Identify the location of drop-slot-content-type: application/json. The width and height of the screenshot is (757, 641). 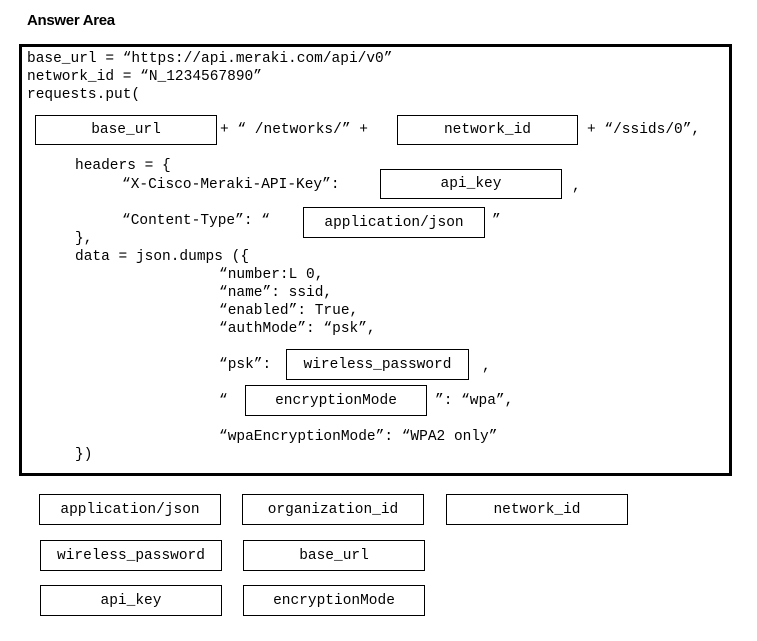
(394, 222).